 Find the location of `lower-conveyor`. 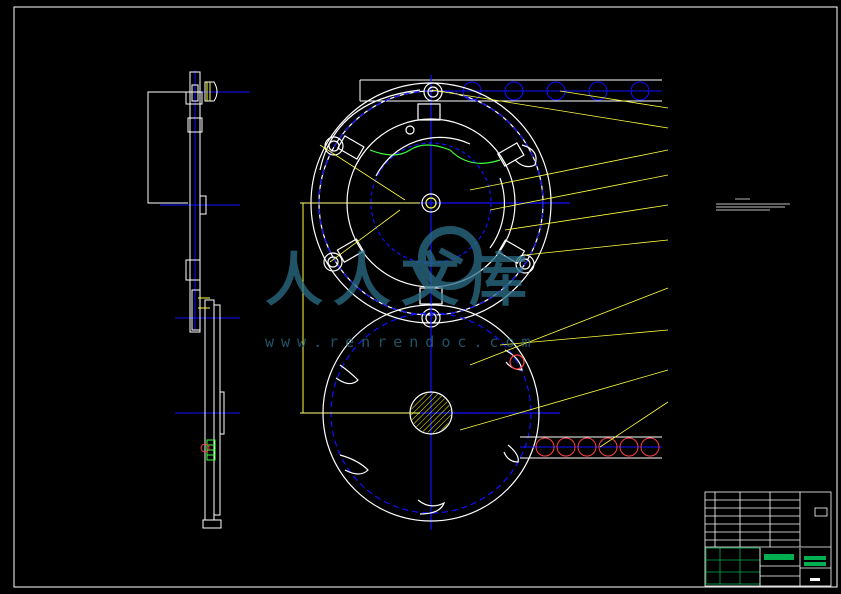

lower-conveyor is located at coordinates (591, 447).